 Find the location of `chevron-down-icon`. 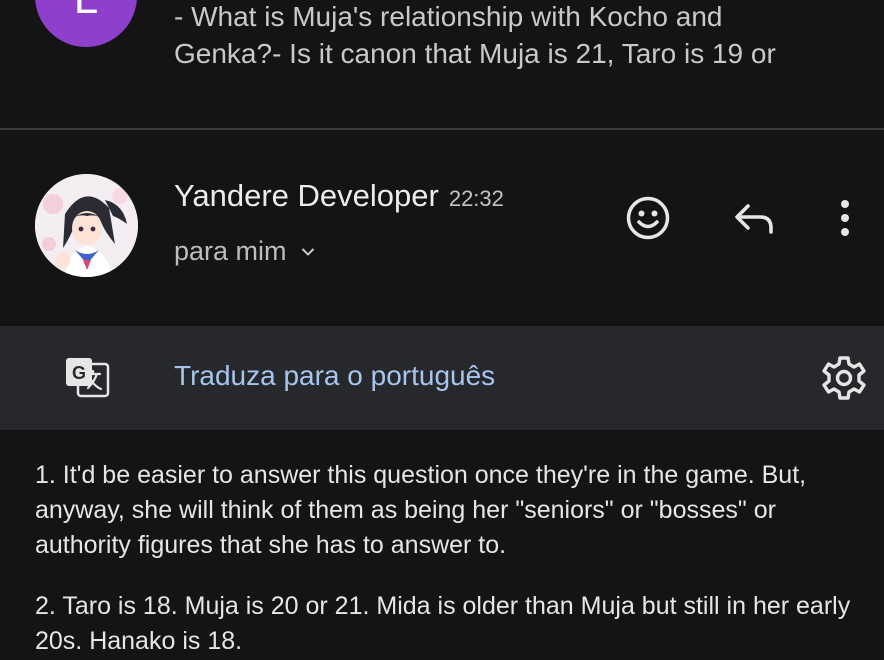

chevron-down-icon is located at coordinates (307, 251).